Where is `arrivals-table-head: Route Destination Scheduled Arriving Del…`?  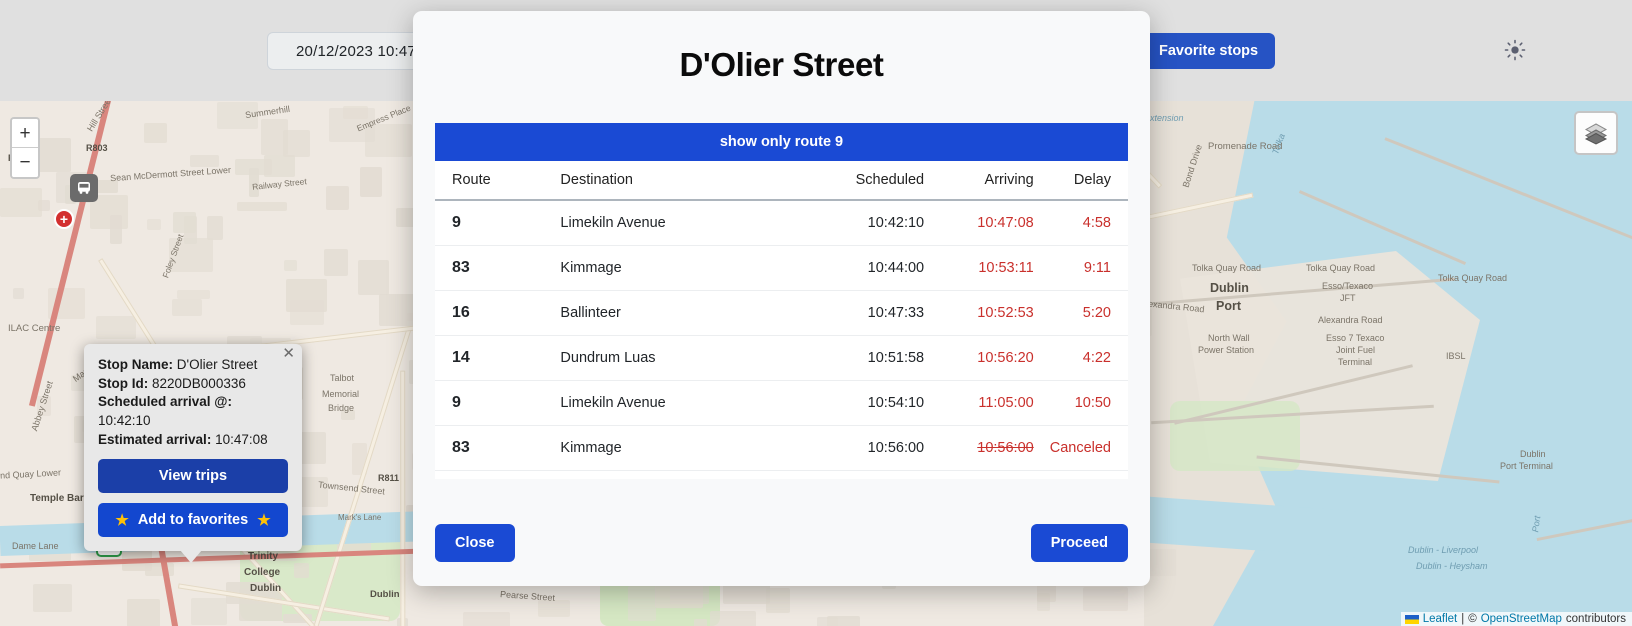 arrivals-table-head: Route Destination Scheduled Arriving Del… is located at coordinates (781, 181).